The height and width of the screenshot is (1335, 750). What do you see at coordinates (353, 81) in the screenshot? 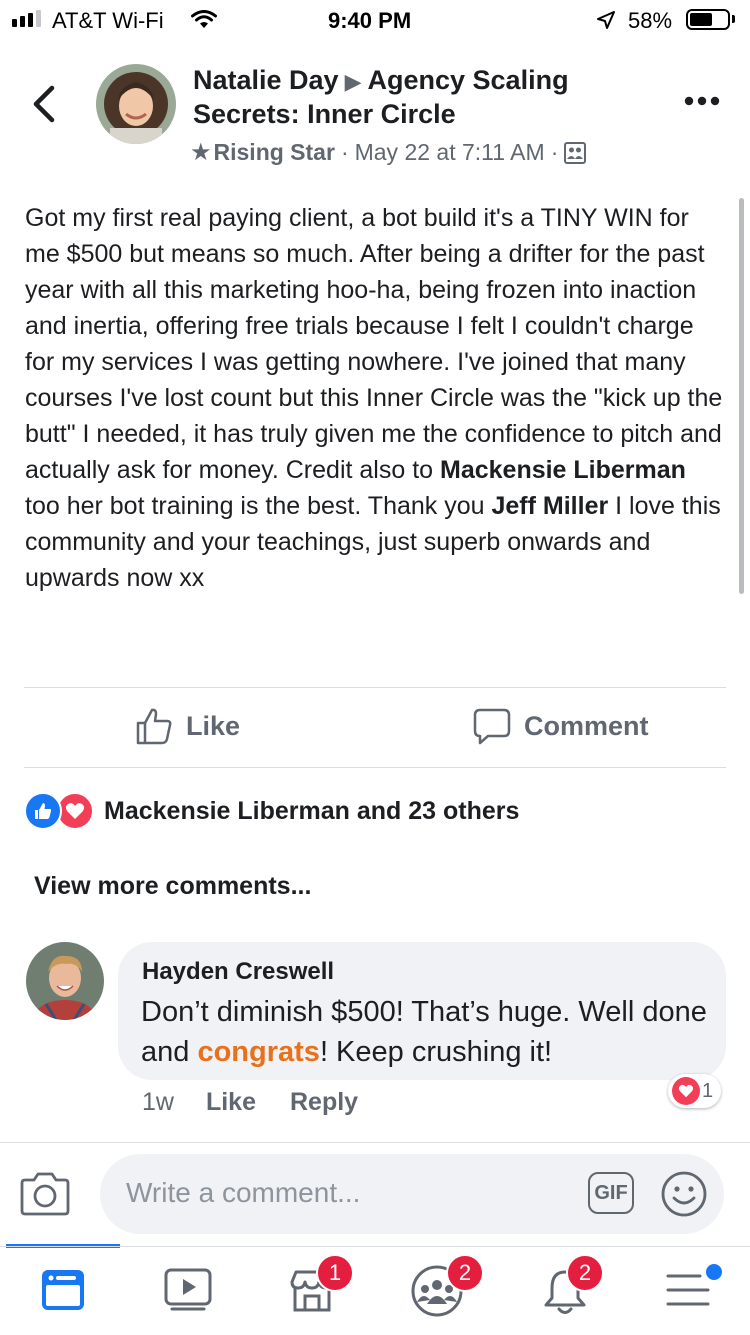
I see `triangle-right-icon: ▶` at bounding box center [353, 81].